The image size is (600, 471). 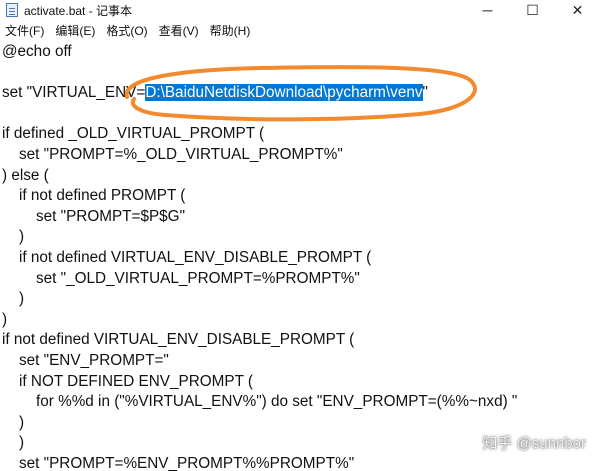 I want to click on close-button: ✕, so click(x=577, y=10).